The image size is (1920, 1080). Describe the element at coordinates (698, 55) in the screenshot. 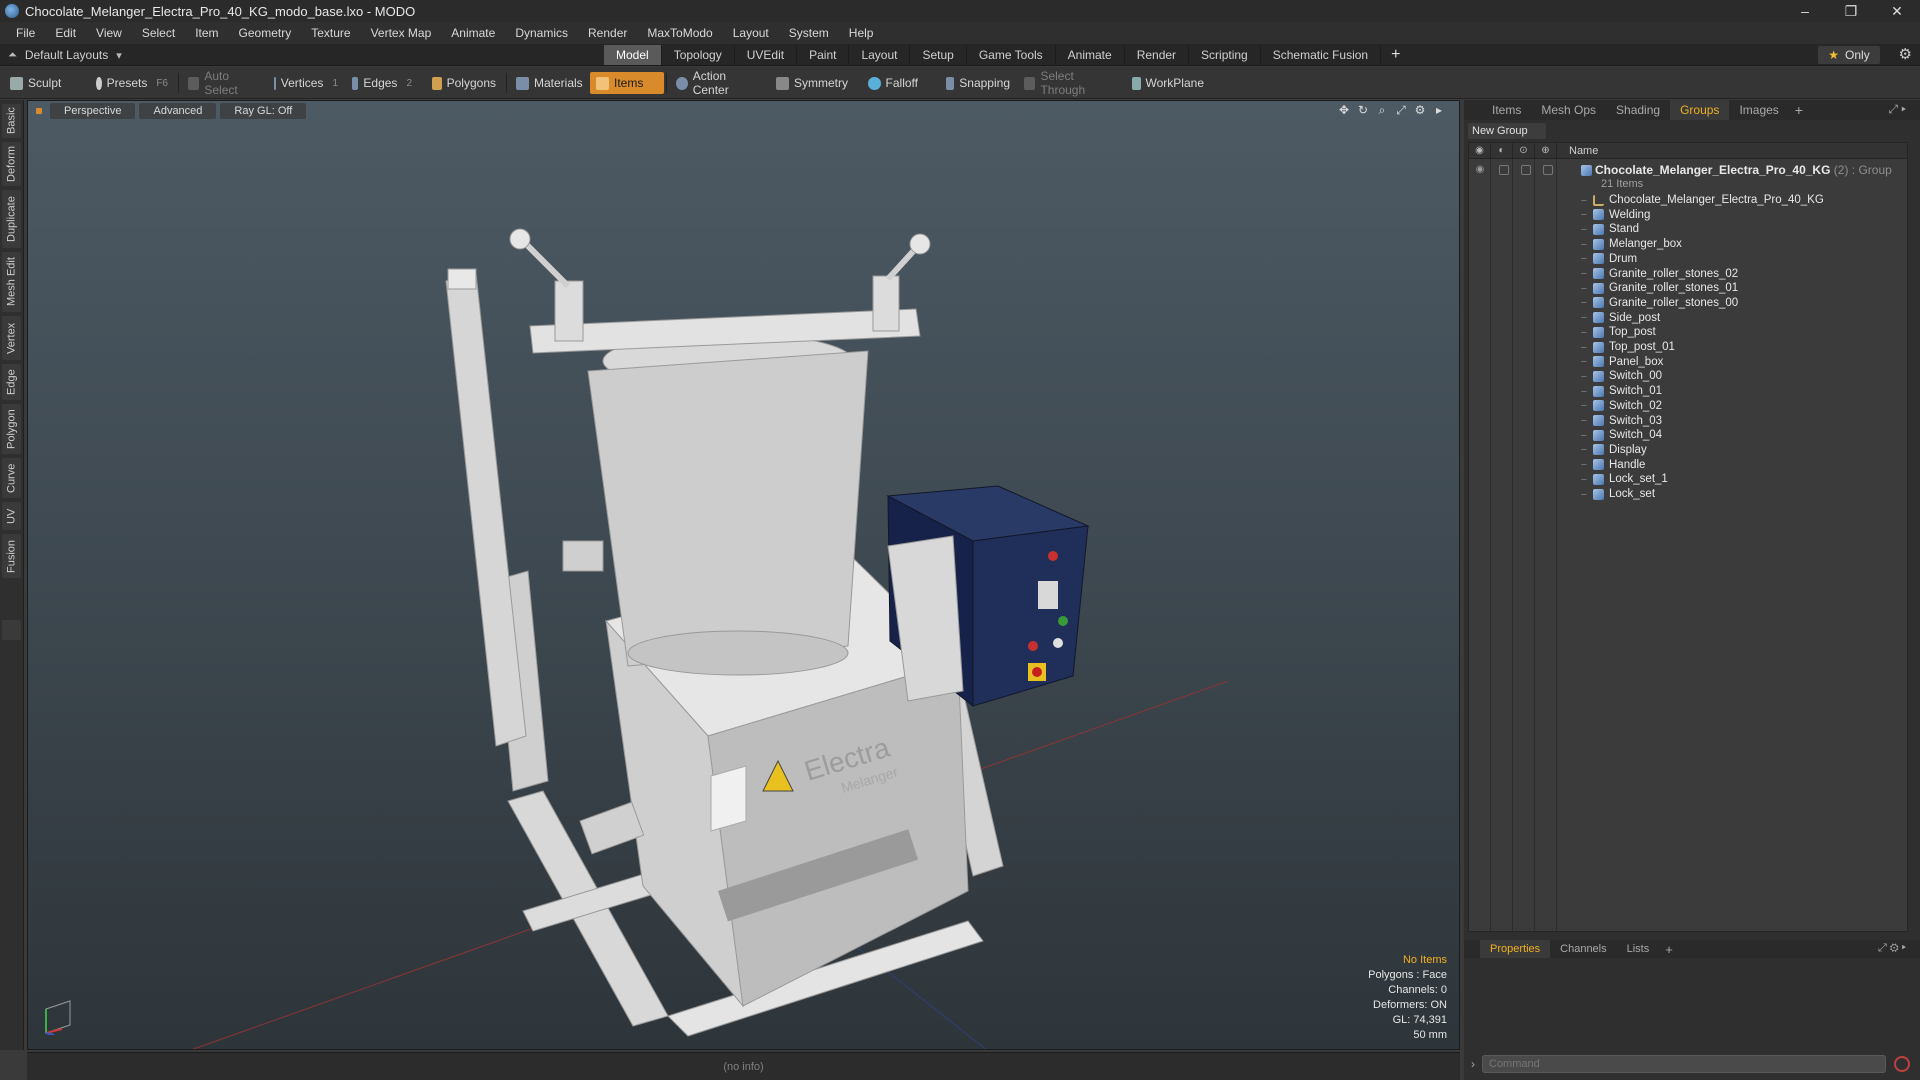

I see `tab-topology: Topology` at that location.